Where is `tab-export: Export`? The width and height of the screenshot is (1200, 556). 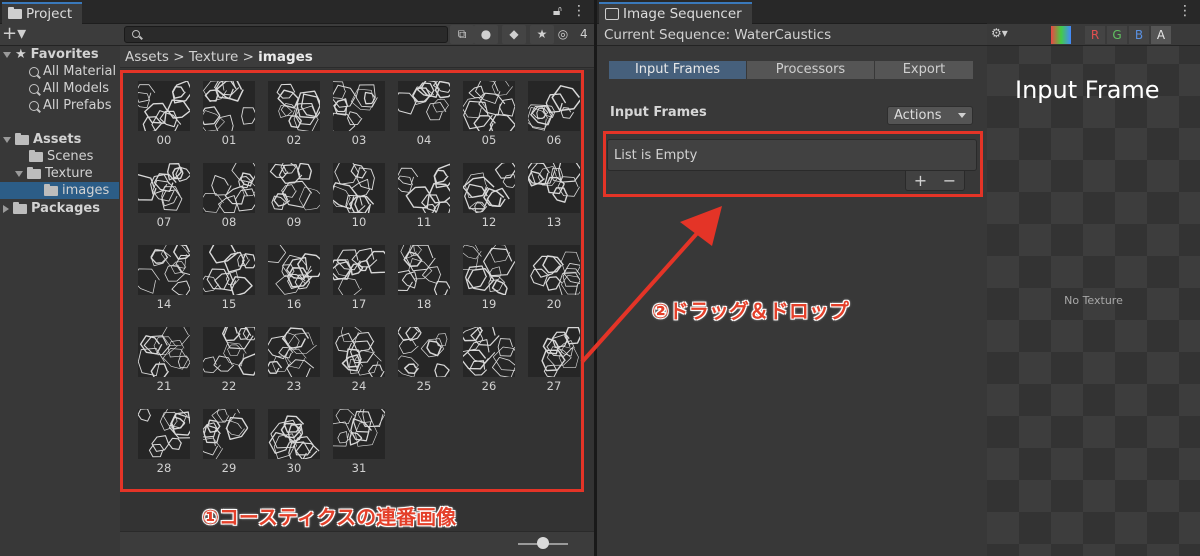 tab-export: Export is located at coordinates (924, 70).